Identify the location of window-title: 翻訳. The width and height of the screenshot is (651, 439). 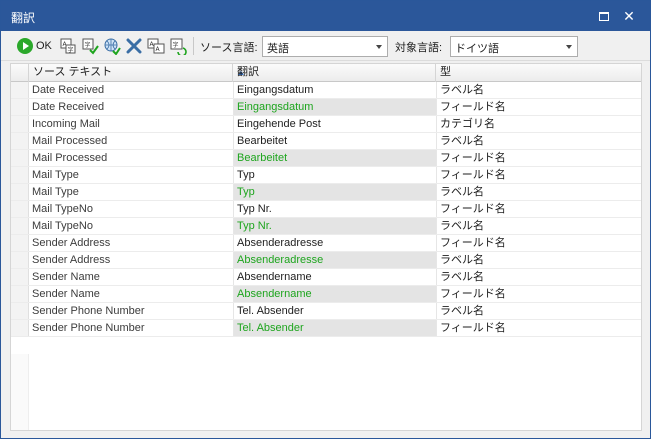
(23, 18).